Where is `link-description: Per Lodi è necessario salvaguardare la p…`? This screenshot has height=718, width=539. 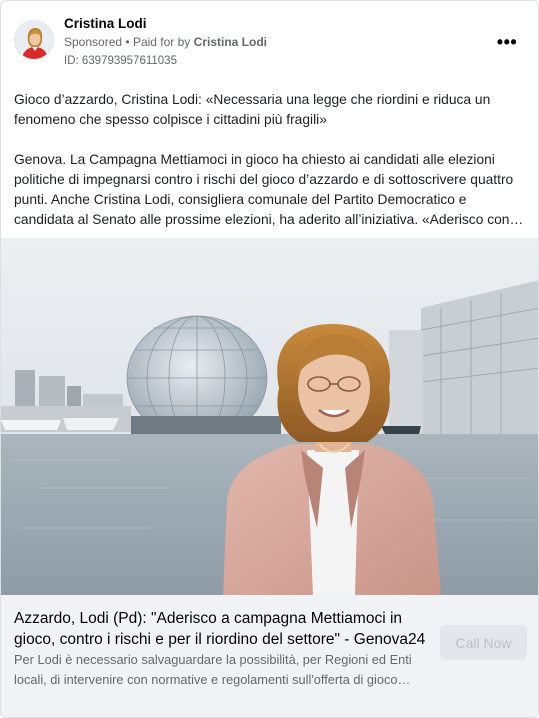
link-description: Per Lodi è necessario salvaguardare la p… is located at coordinates (213, 669).